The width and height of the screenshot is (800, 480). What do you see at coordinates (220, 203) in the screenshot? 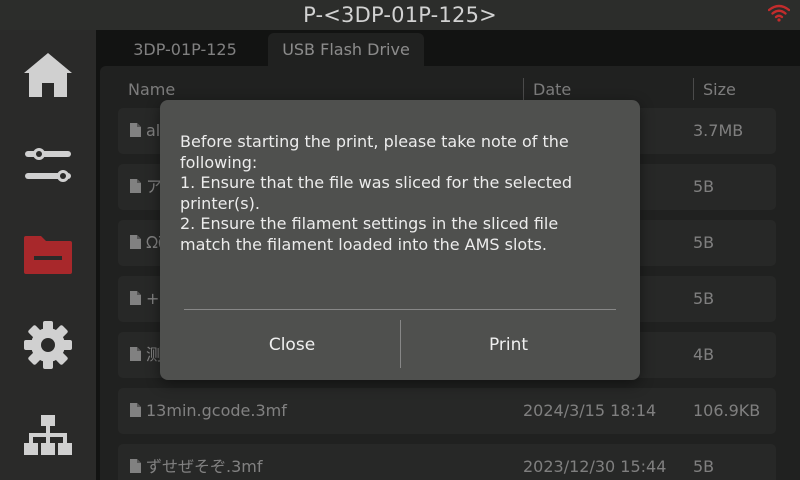
I see `dialog-message-line: printer(s).` at bounding box center [220, 203].